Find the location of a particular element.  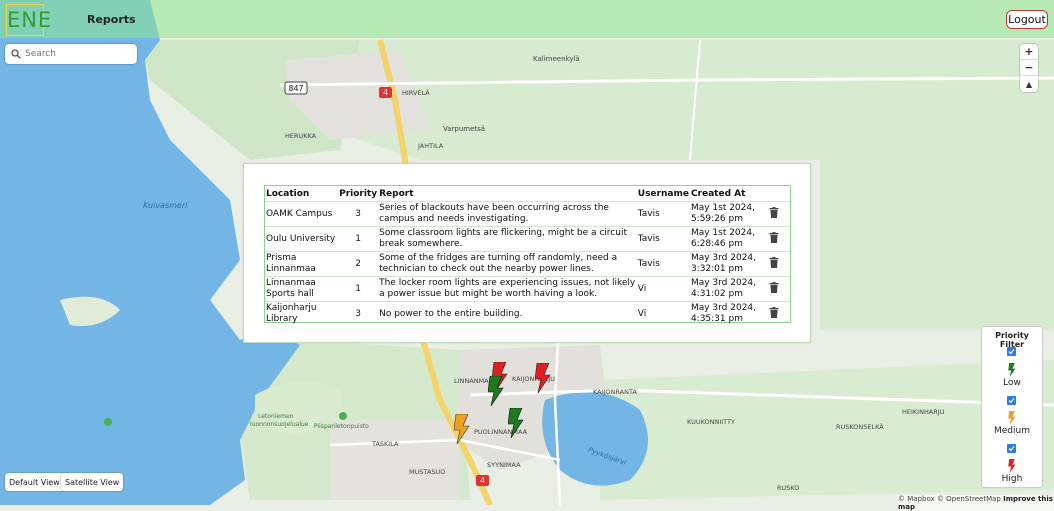

high-priority-checkbox is located at coordinates (1011, 448).